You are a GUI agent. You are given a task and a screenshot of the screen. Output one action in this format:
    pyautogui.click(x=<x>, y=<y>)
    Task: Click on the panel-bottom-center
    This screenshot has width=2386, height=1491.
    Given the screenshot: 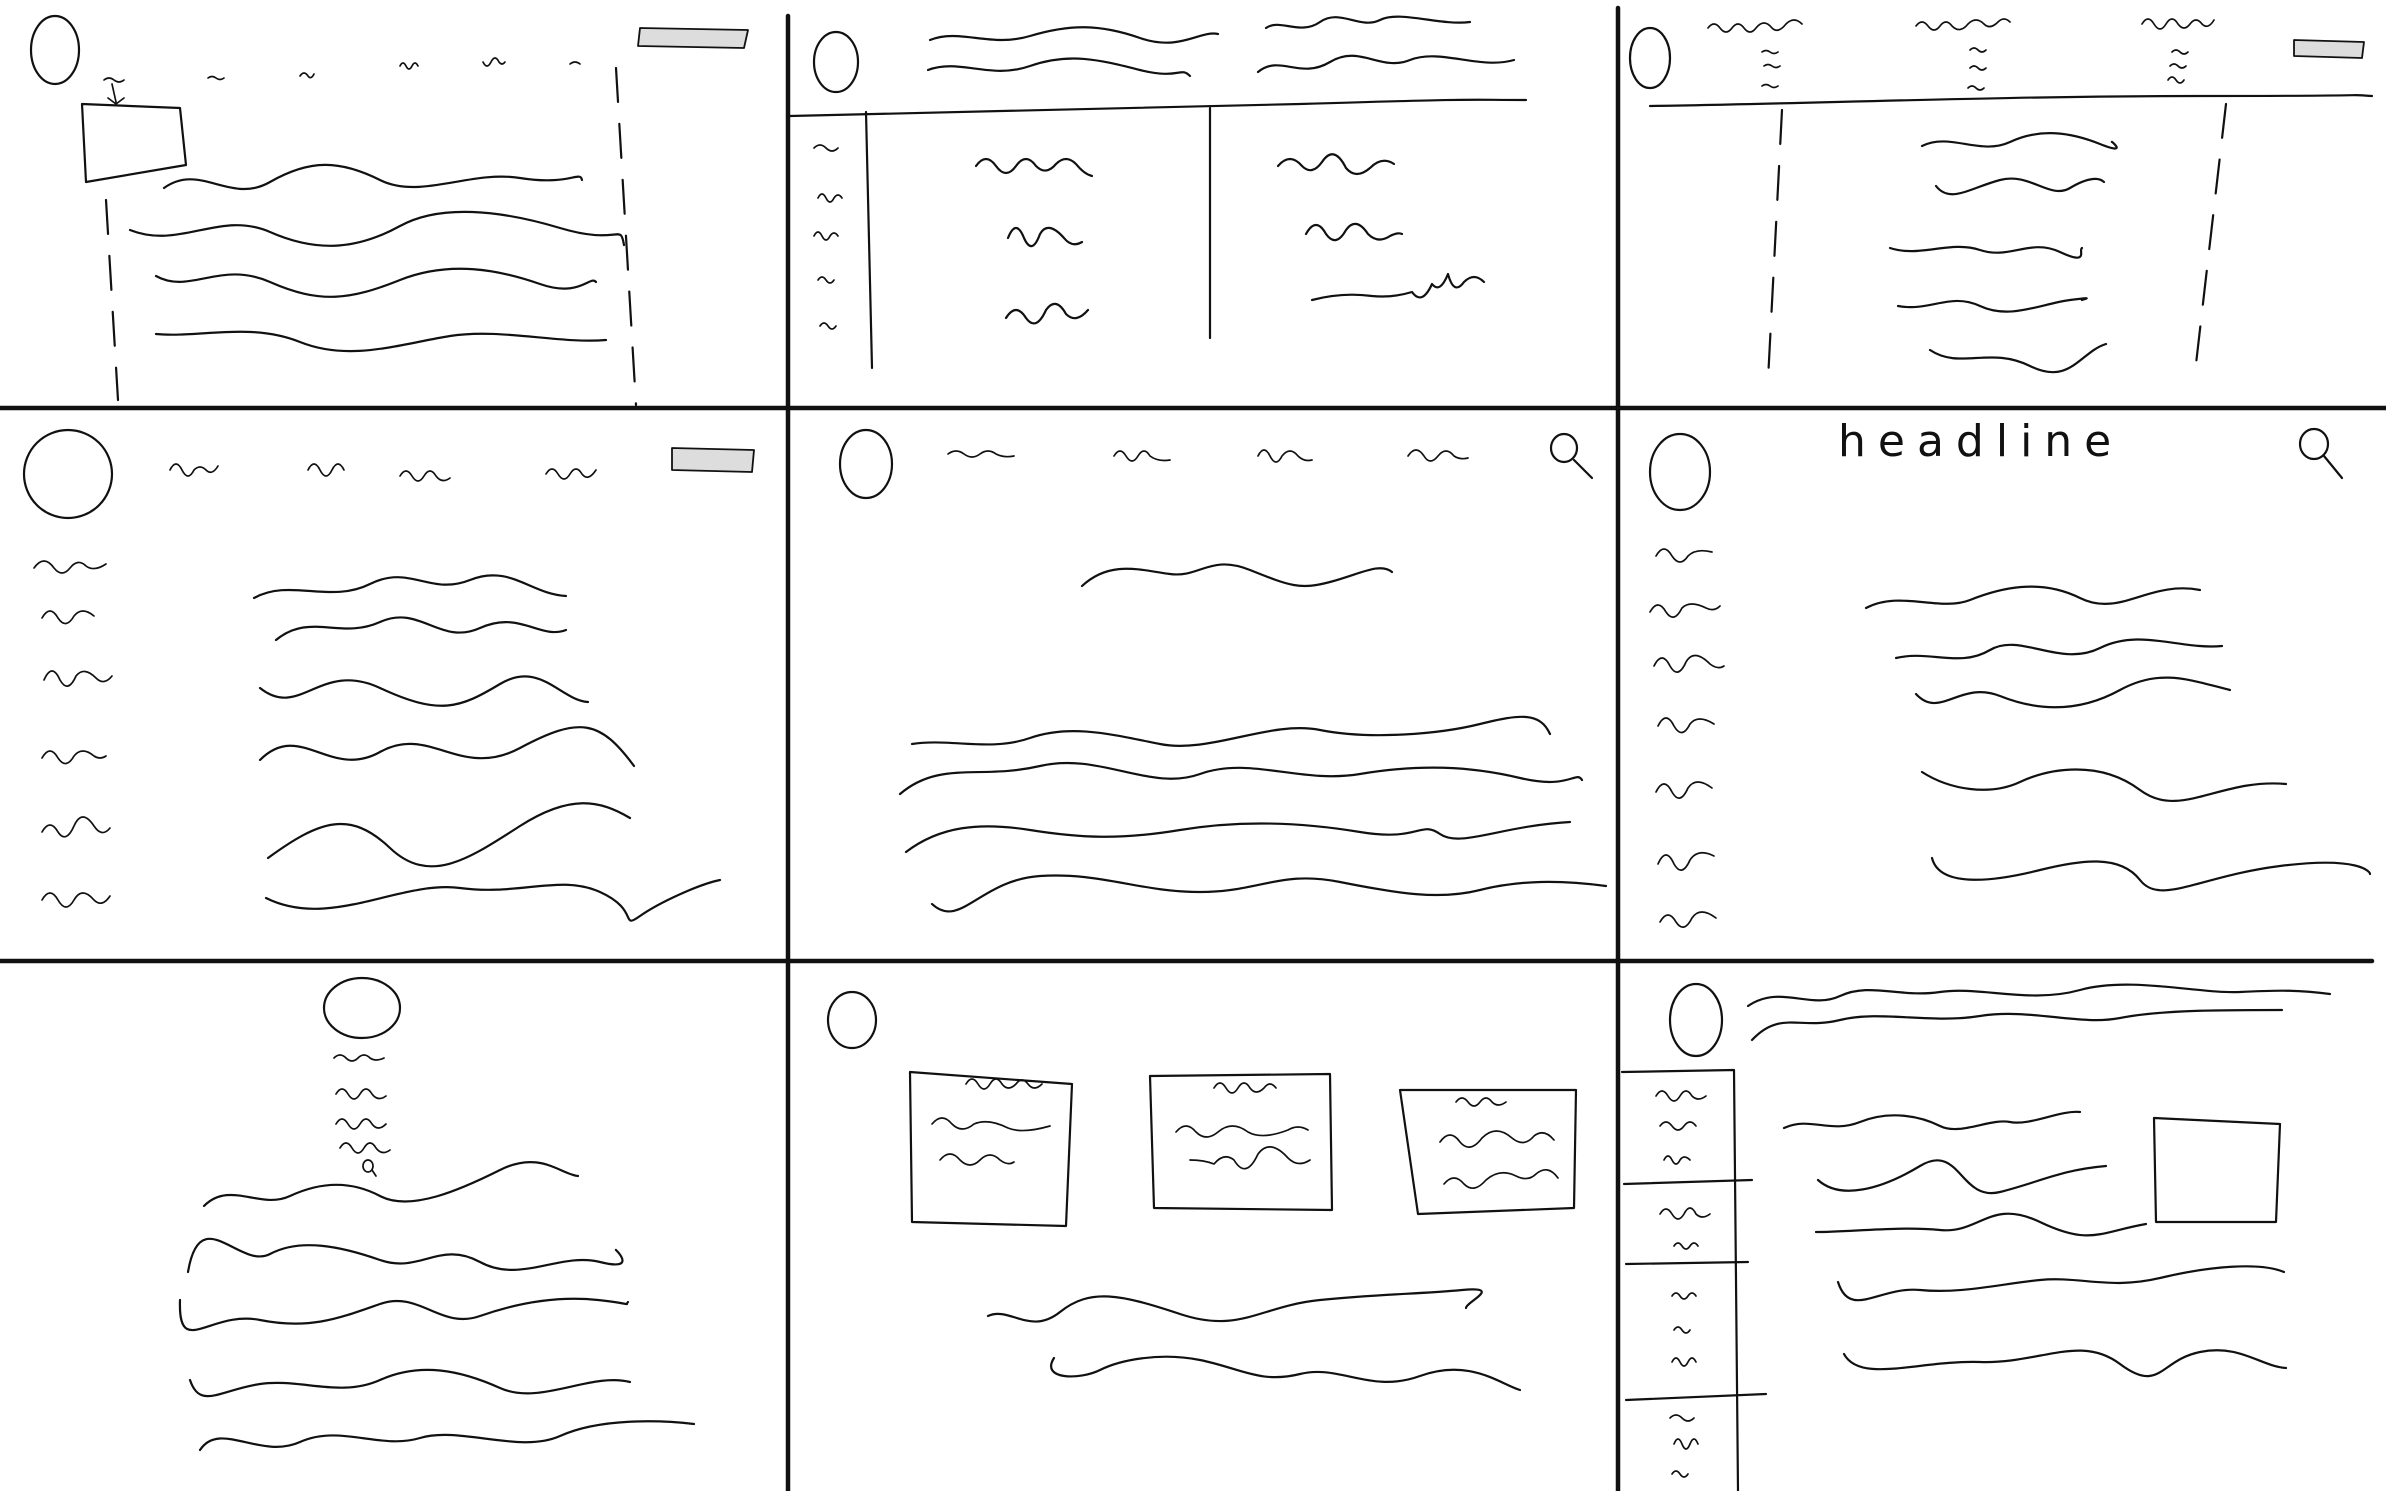 What is the action you would take?
    pyautogui.click(x=1202, y=1191)
    